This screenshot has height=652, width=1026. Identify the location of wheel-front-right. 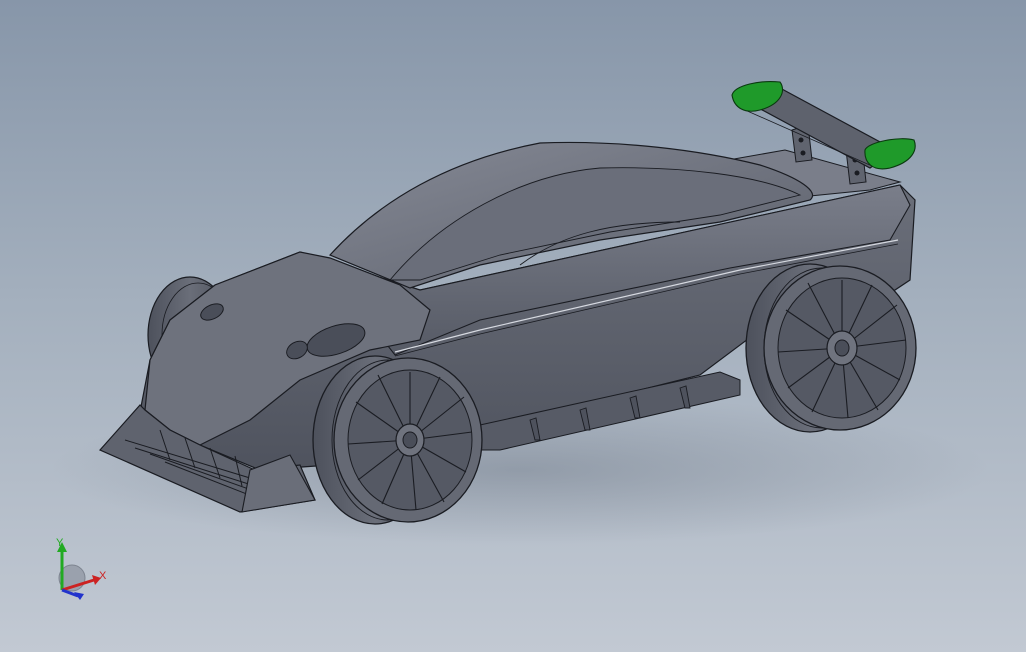
(397, 440).